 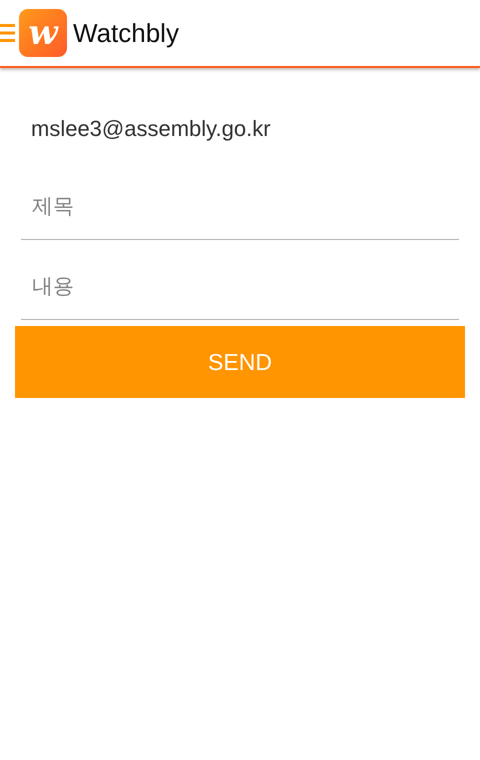 I want to click on text-field: 내용, so click(x=240, y=280).